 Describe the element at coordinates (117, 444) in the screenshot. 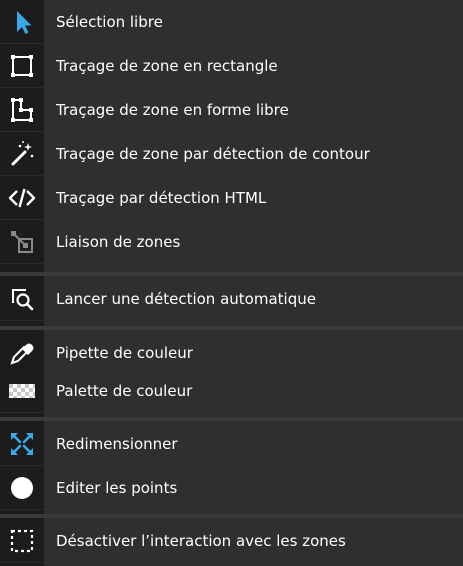

I see `menu-item-label: Redimensionner` at that location.